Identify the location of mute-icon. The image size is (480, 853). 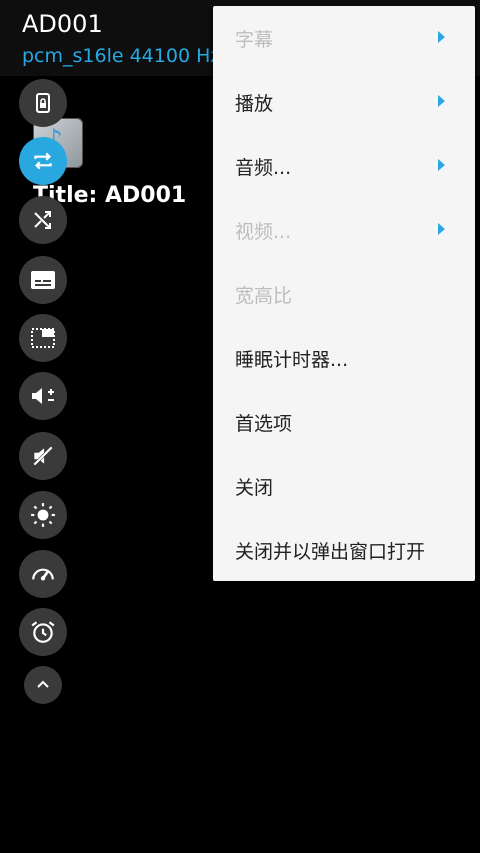
(43, 456).